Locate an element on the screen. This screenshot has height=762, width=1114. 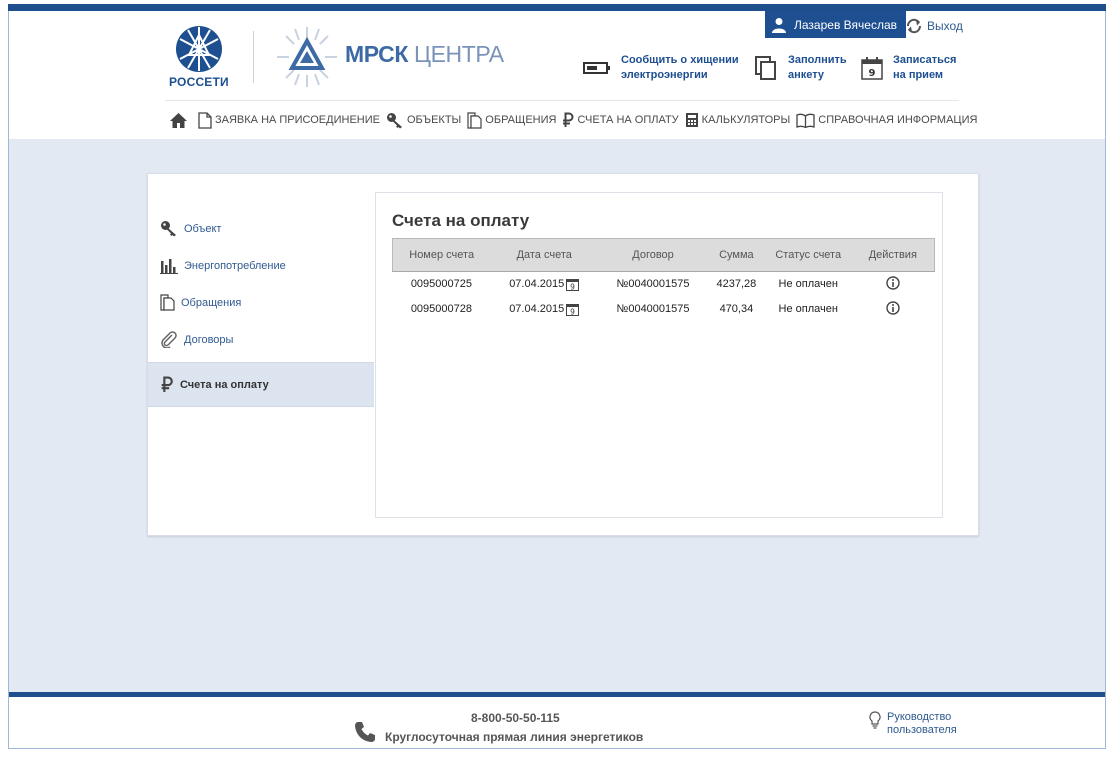
nav-label: ОБЪЕКТЫ is located at coordinates (434, 120).